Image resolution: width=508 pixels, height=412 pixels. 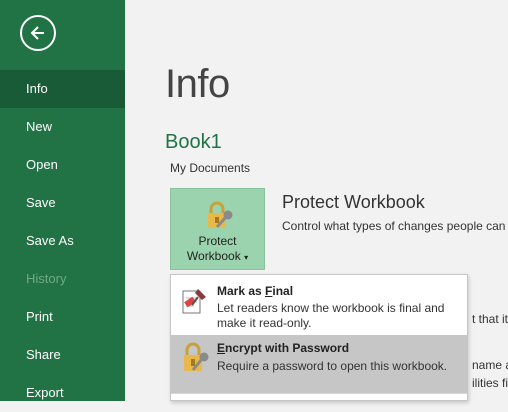 What do you see at coordinates (217, 229) in the screenshot?
I see `protect-workbook-button: Protect Workbook ▾` at bounding box center [217, 229].